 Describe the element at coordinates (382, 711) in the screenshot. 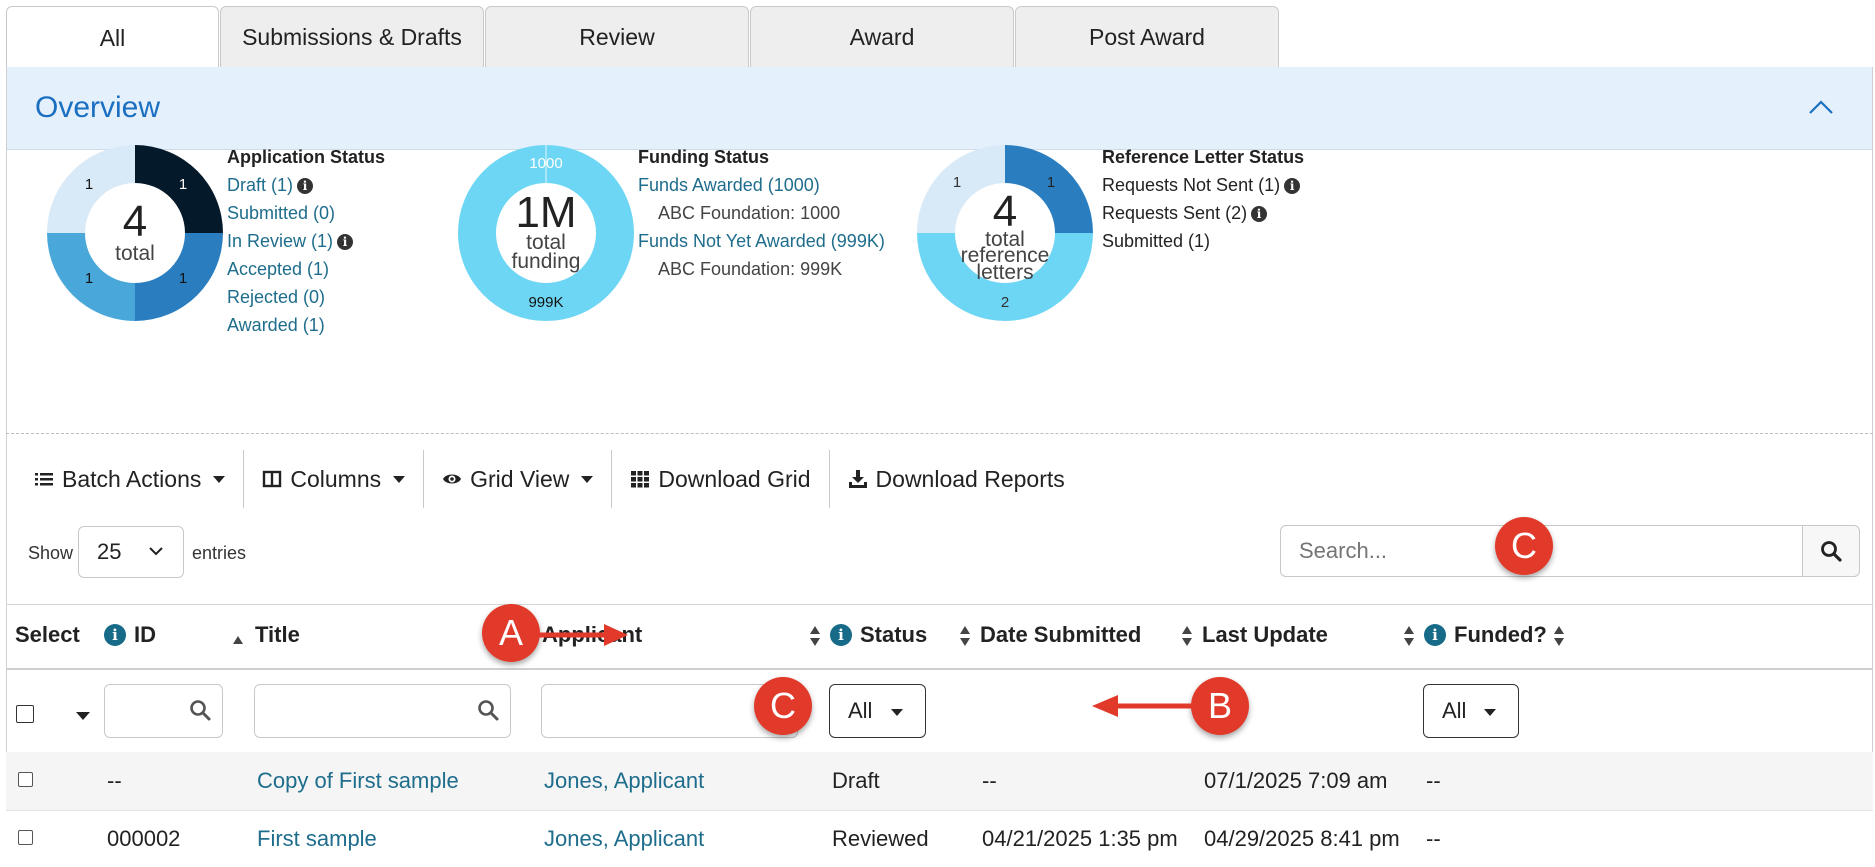

I see `title-filter-input` at that location.